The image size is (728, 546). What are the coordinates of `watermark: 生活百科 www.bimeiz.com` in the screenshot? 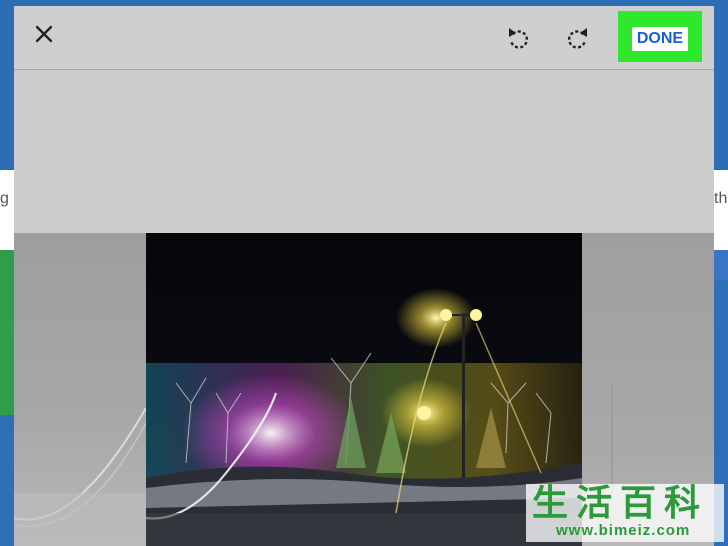 It's located at (625, 513).